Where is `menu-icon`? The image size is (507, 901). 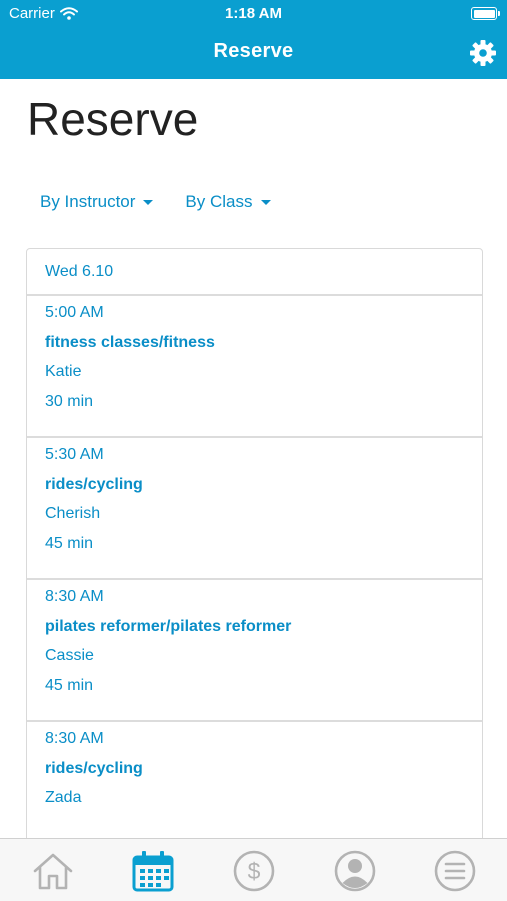 menu-icon is located at coordinates (455, 871).